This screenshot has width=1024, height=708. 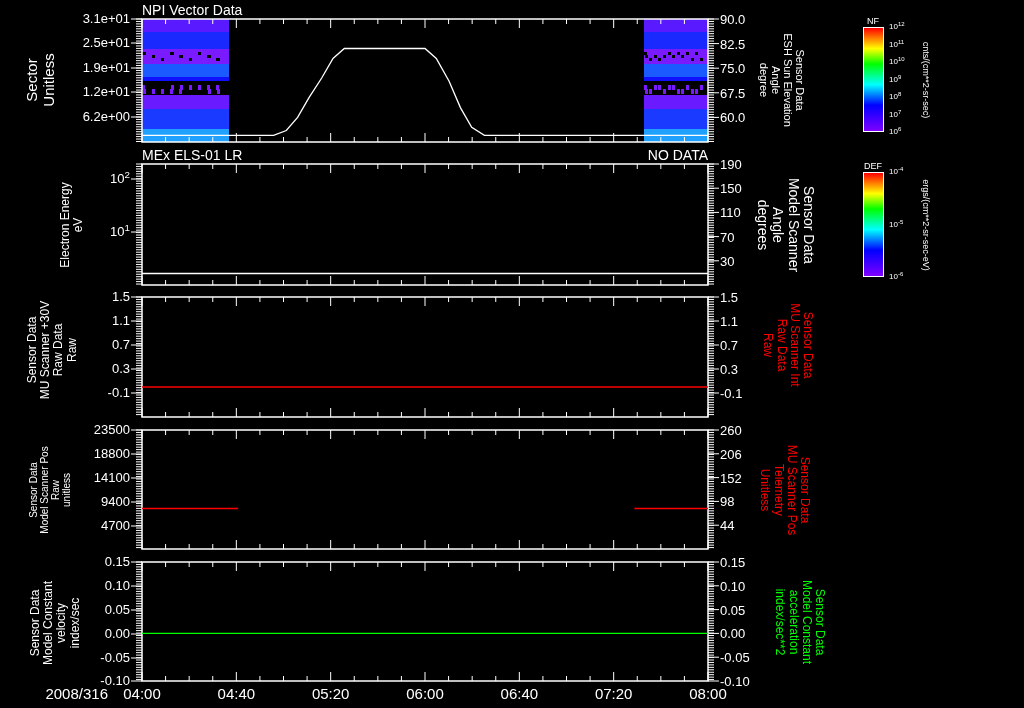 I want to click on tick-label: 10$^{10}$, so click(x=897, y=62).